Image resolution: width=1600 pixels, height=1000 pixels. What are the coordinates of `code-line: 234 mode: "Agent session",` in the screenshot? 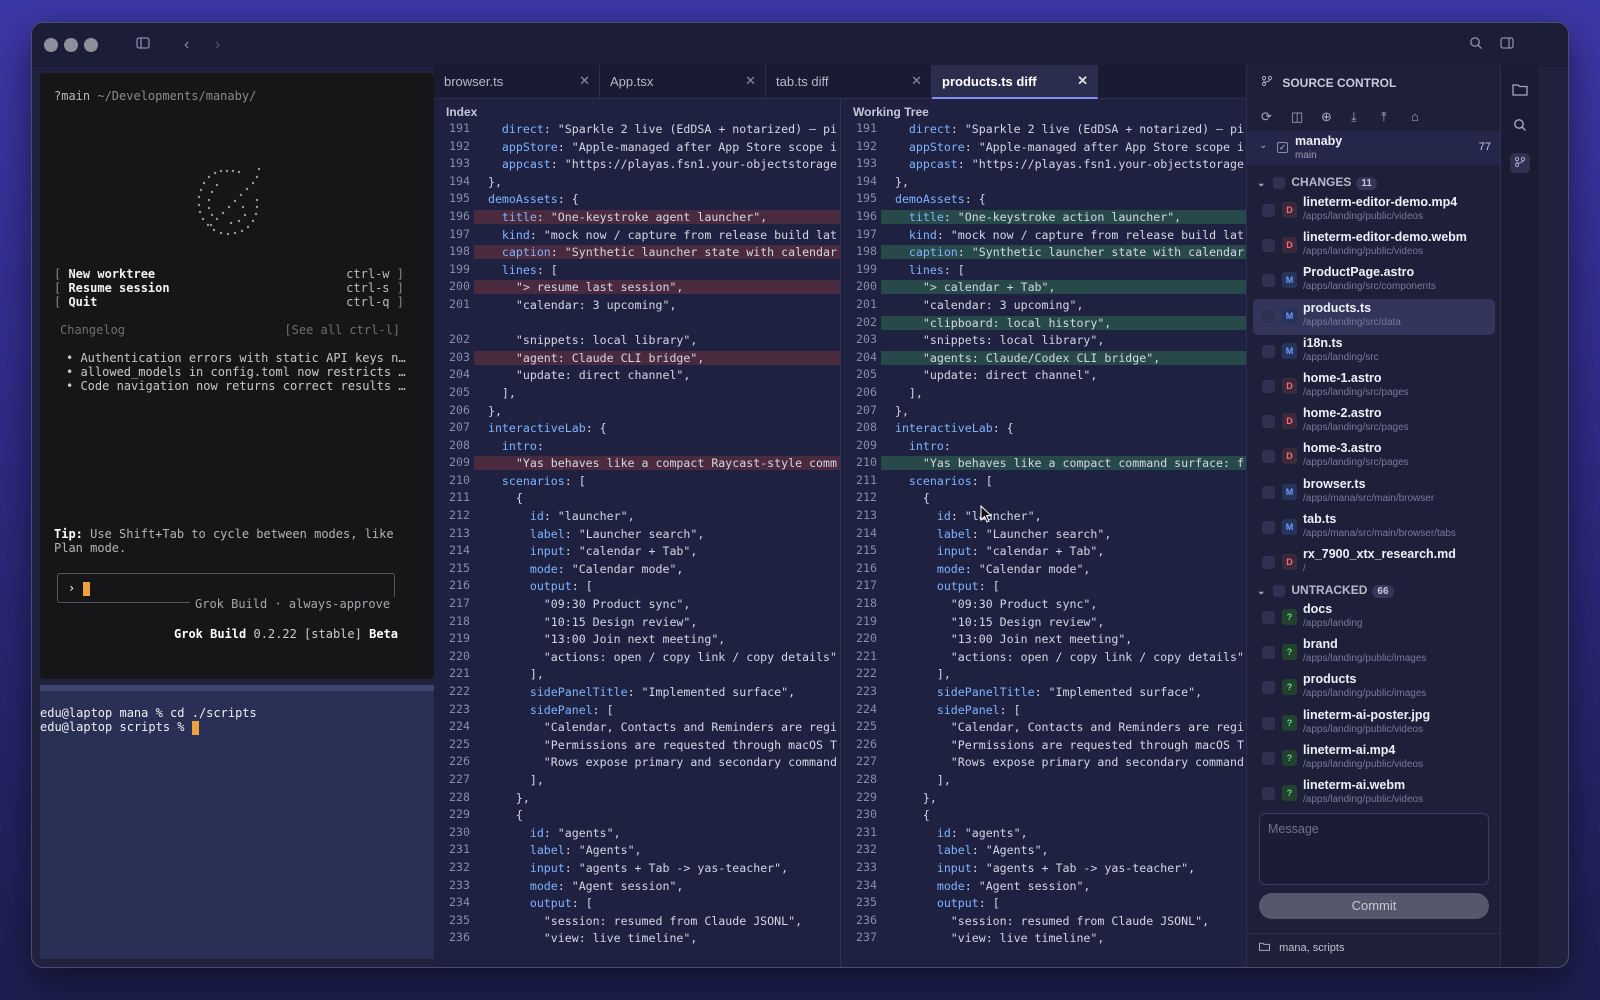 It's located at (1043, 887).